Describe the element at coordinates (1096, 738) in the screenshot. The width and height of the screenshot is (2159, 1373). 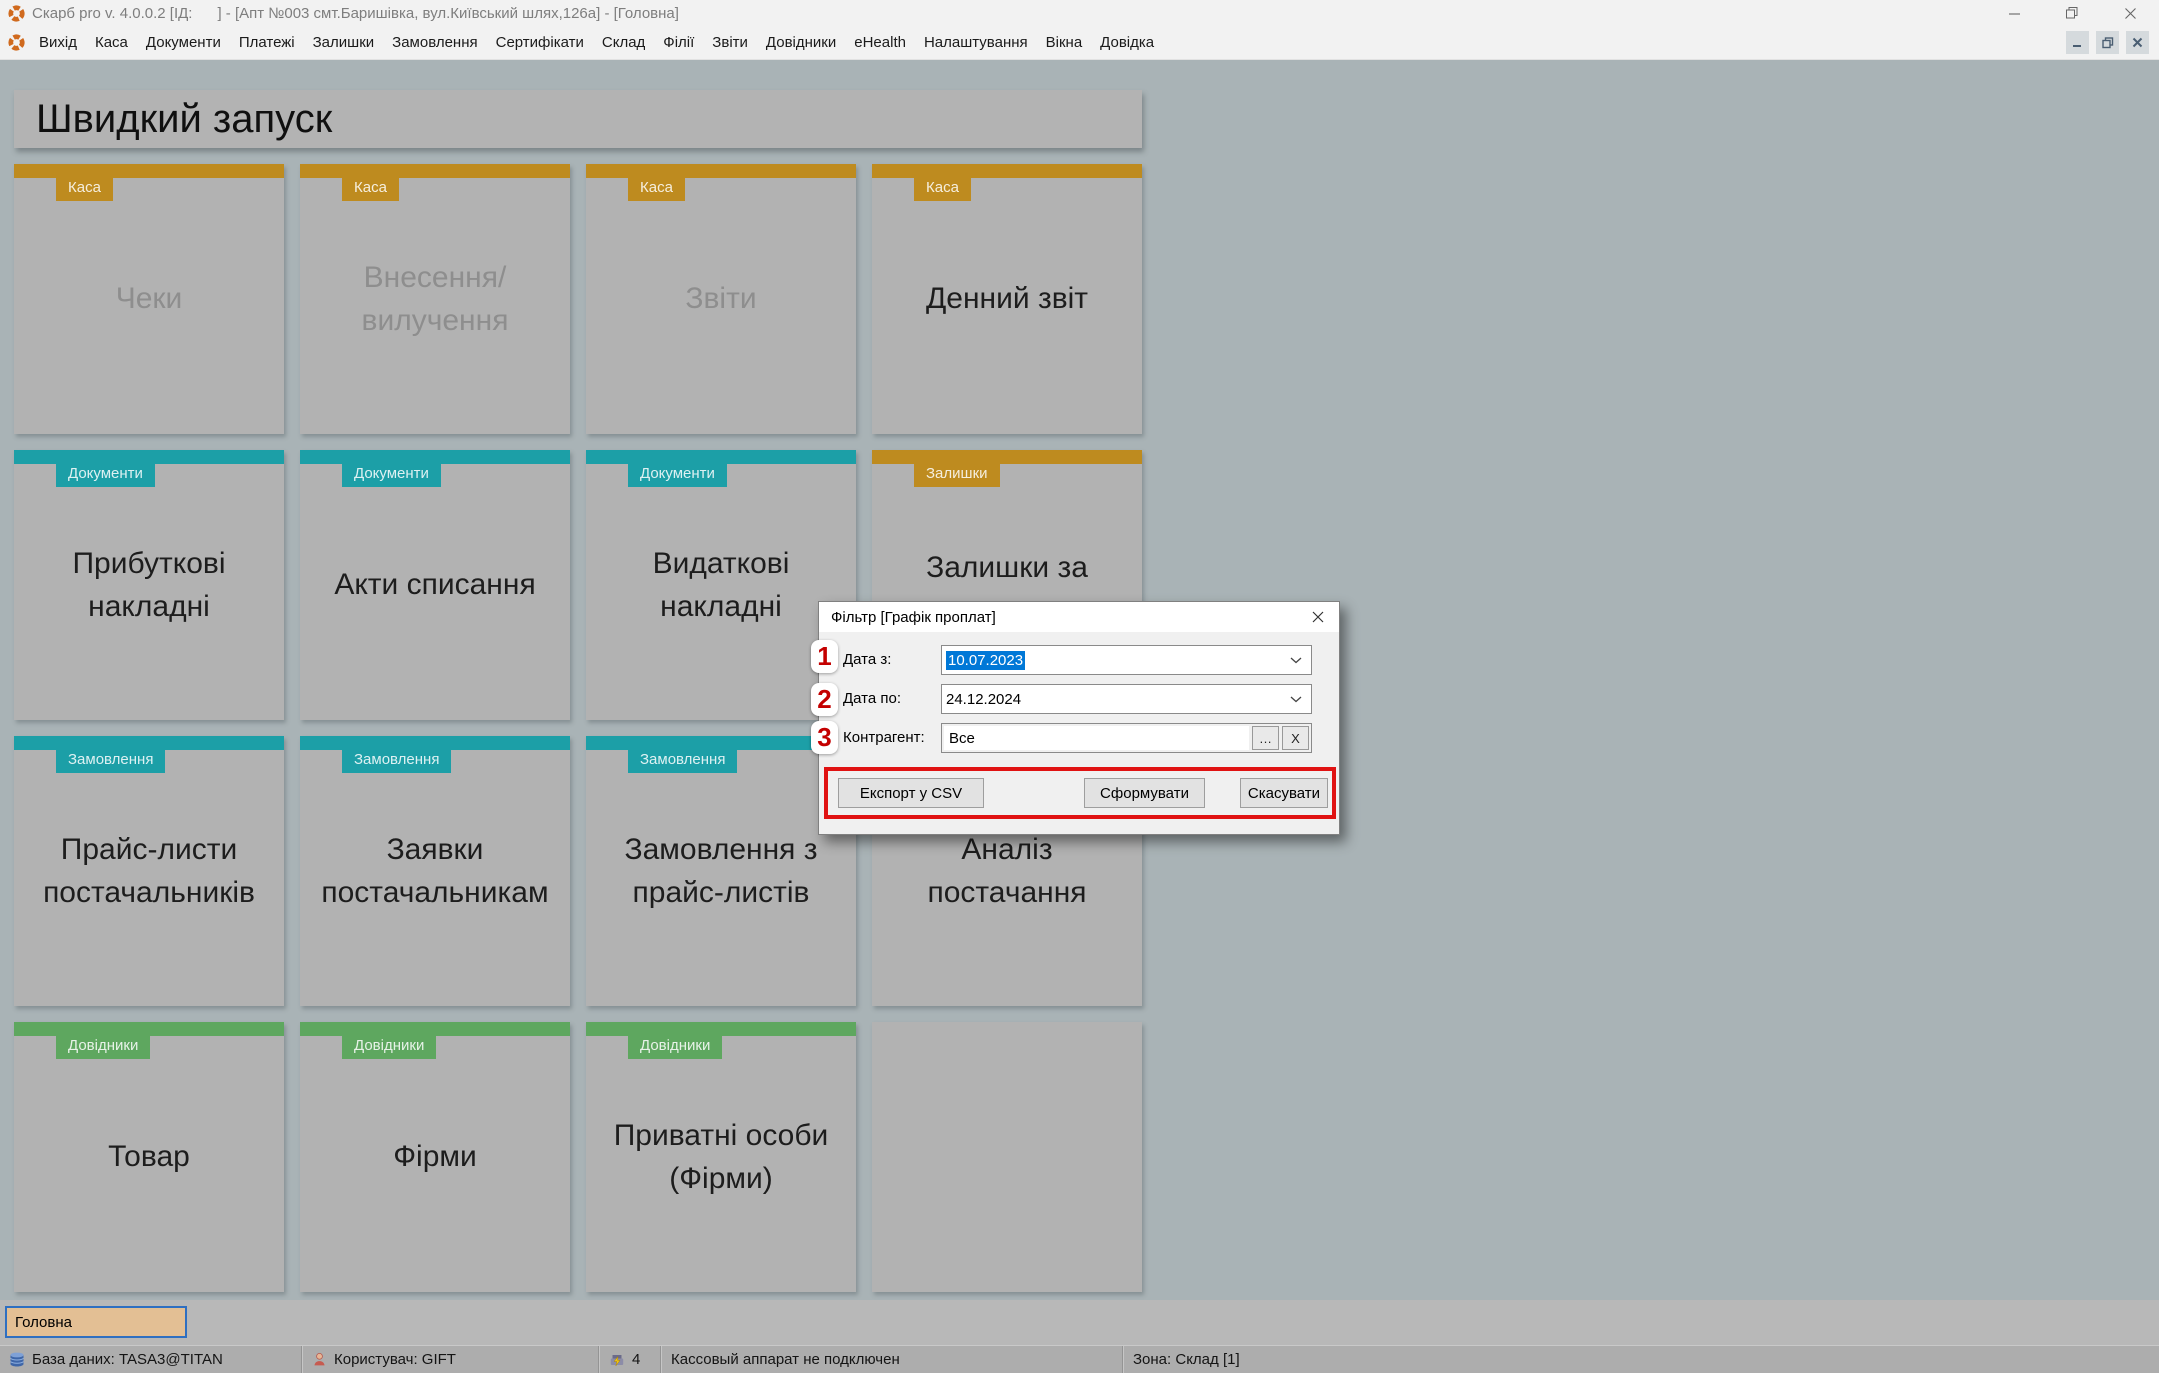
I see `counterparty-input: Все` at that location.